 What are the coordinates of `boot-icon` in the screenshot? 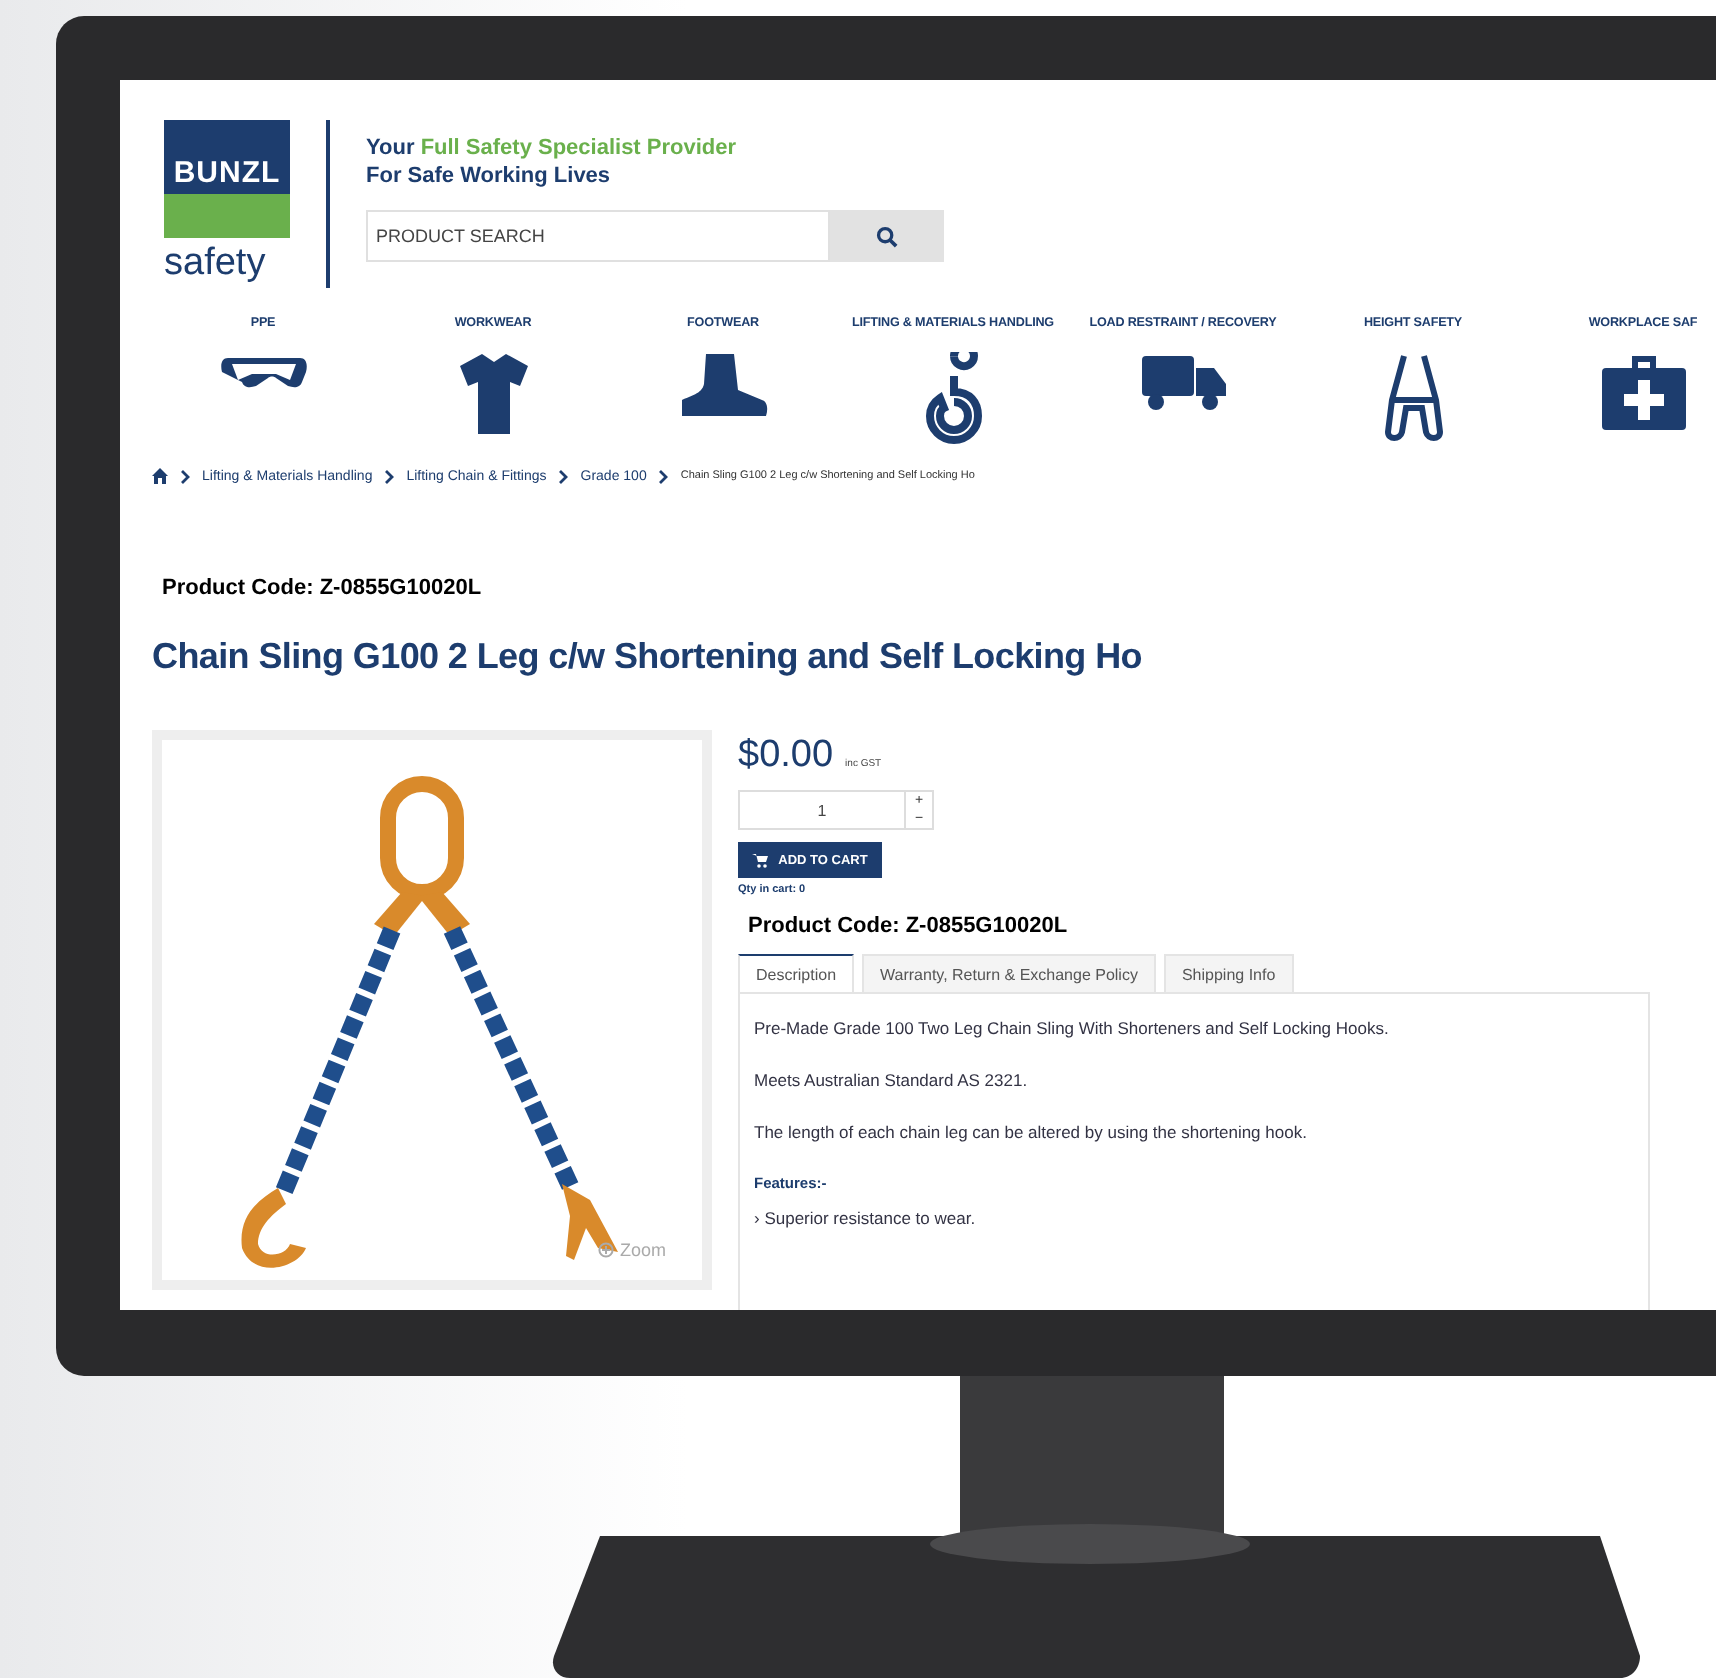 It's located at (723, 386).